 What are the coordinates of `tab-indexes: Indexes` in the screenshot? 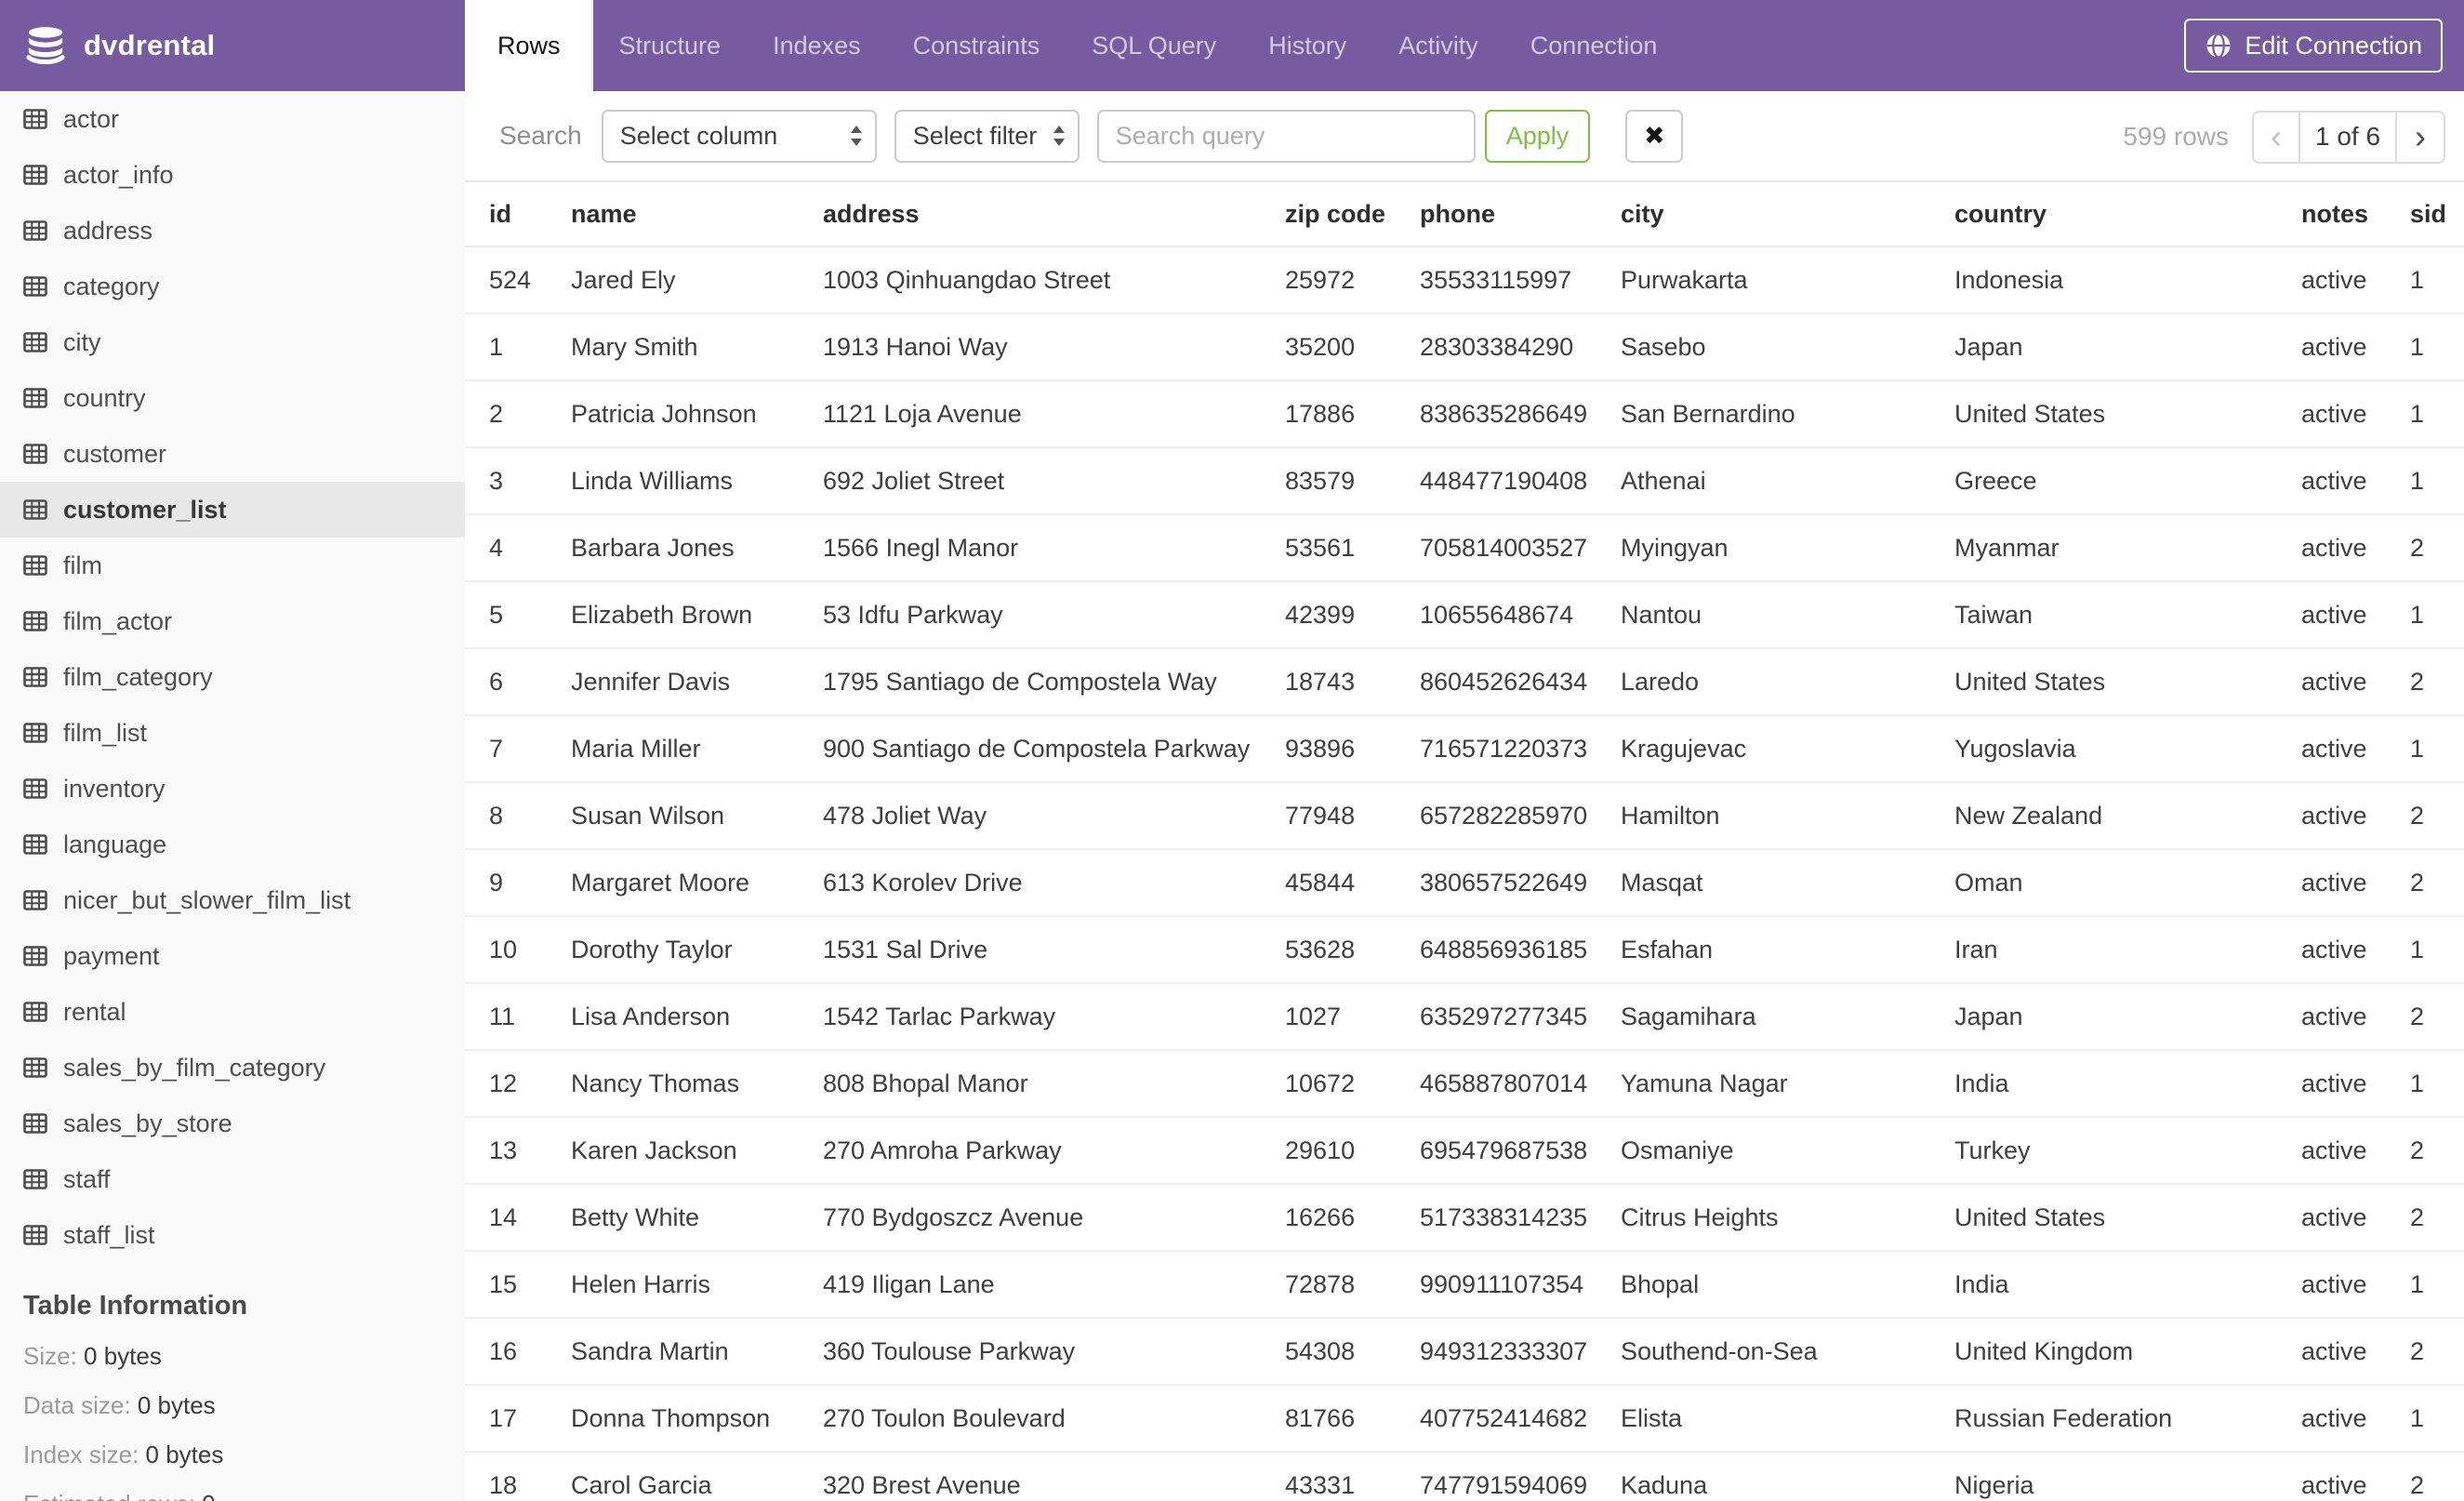 It's located at (817, 45).